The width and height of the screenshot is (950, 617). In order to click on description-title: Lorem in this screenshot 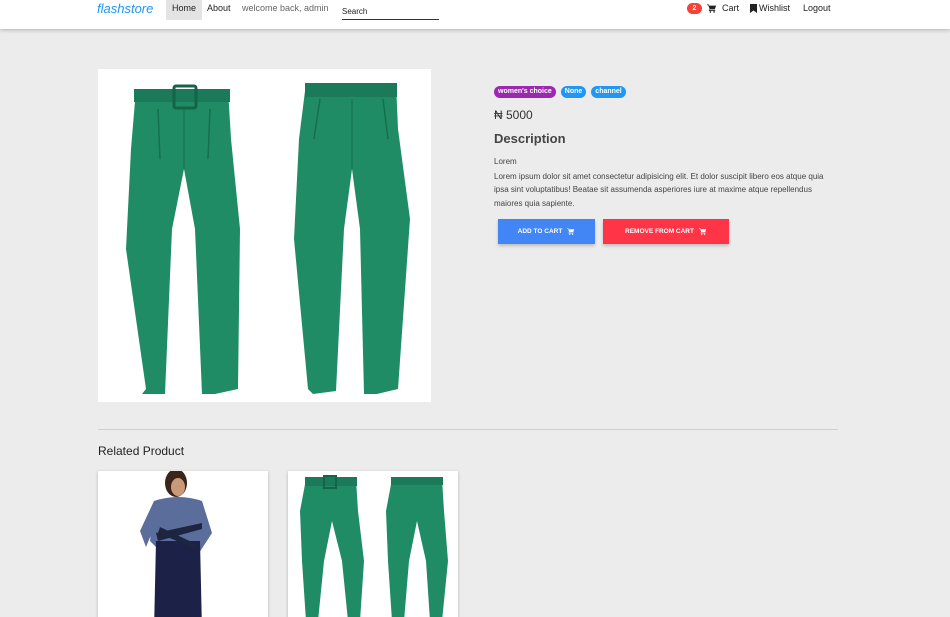, I will do `click(505, 161)`.